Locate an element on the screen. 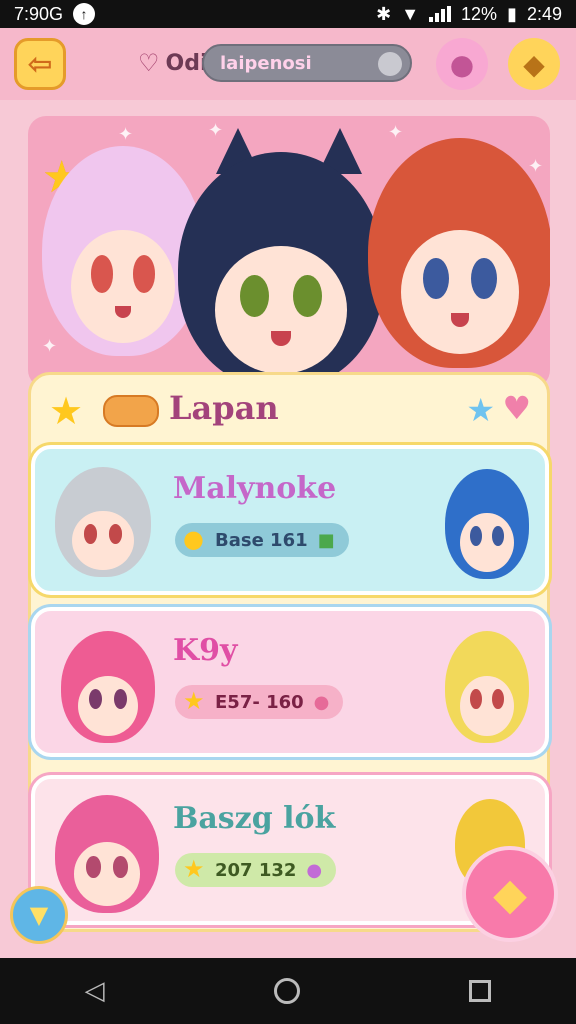 This screenshot has height=1024, width=576. battery-level: 12% is located at coordinates (479, 13).